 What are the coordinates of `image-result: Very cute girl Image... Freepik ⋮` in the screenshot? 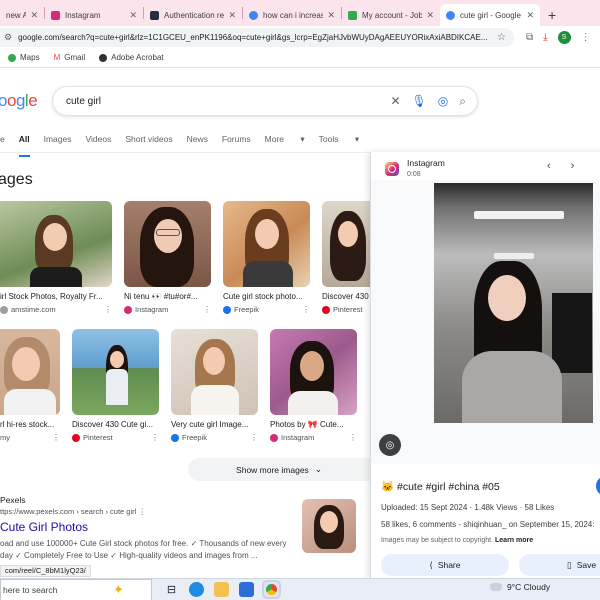 It's located at (214, 385).